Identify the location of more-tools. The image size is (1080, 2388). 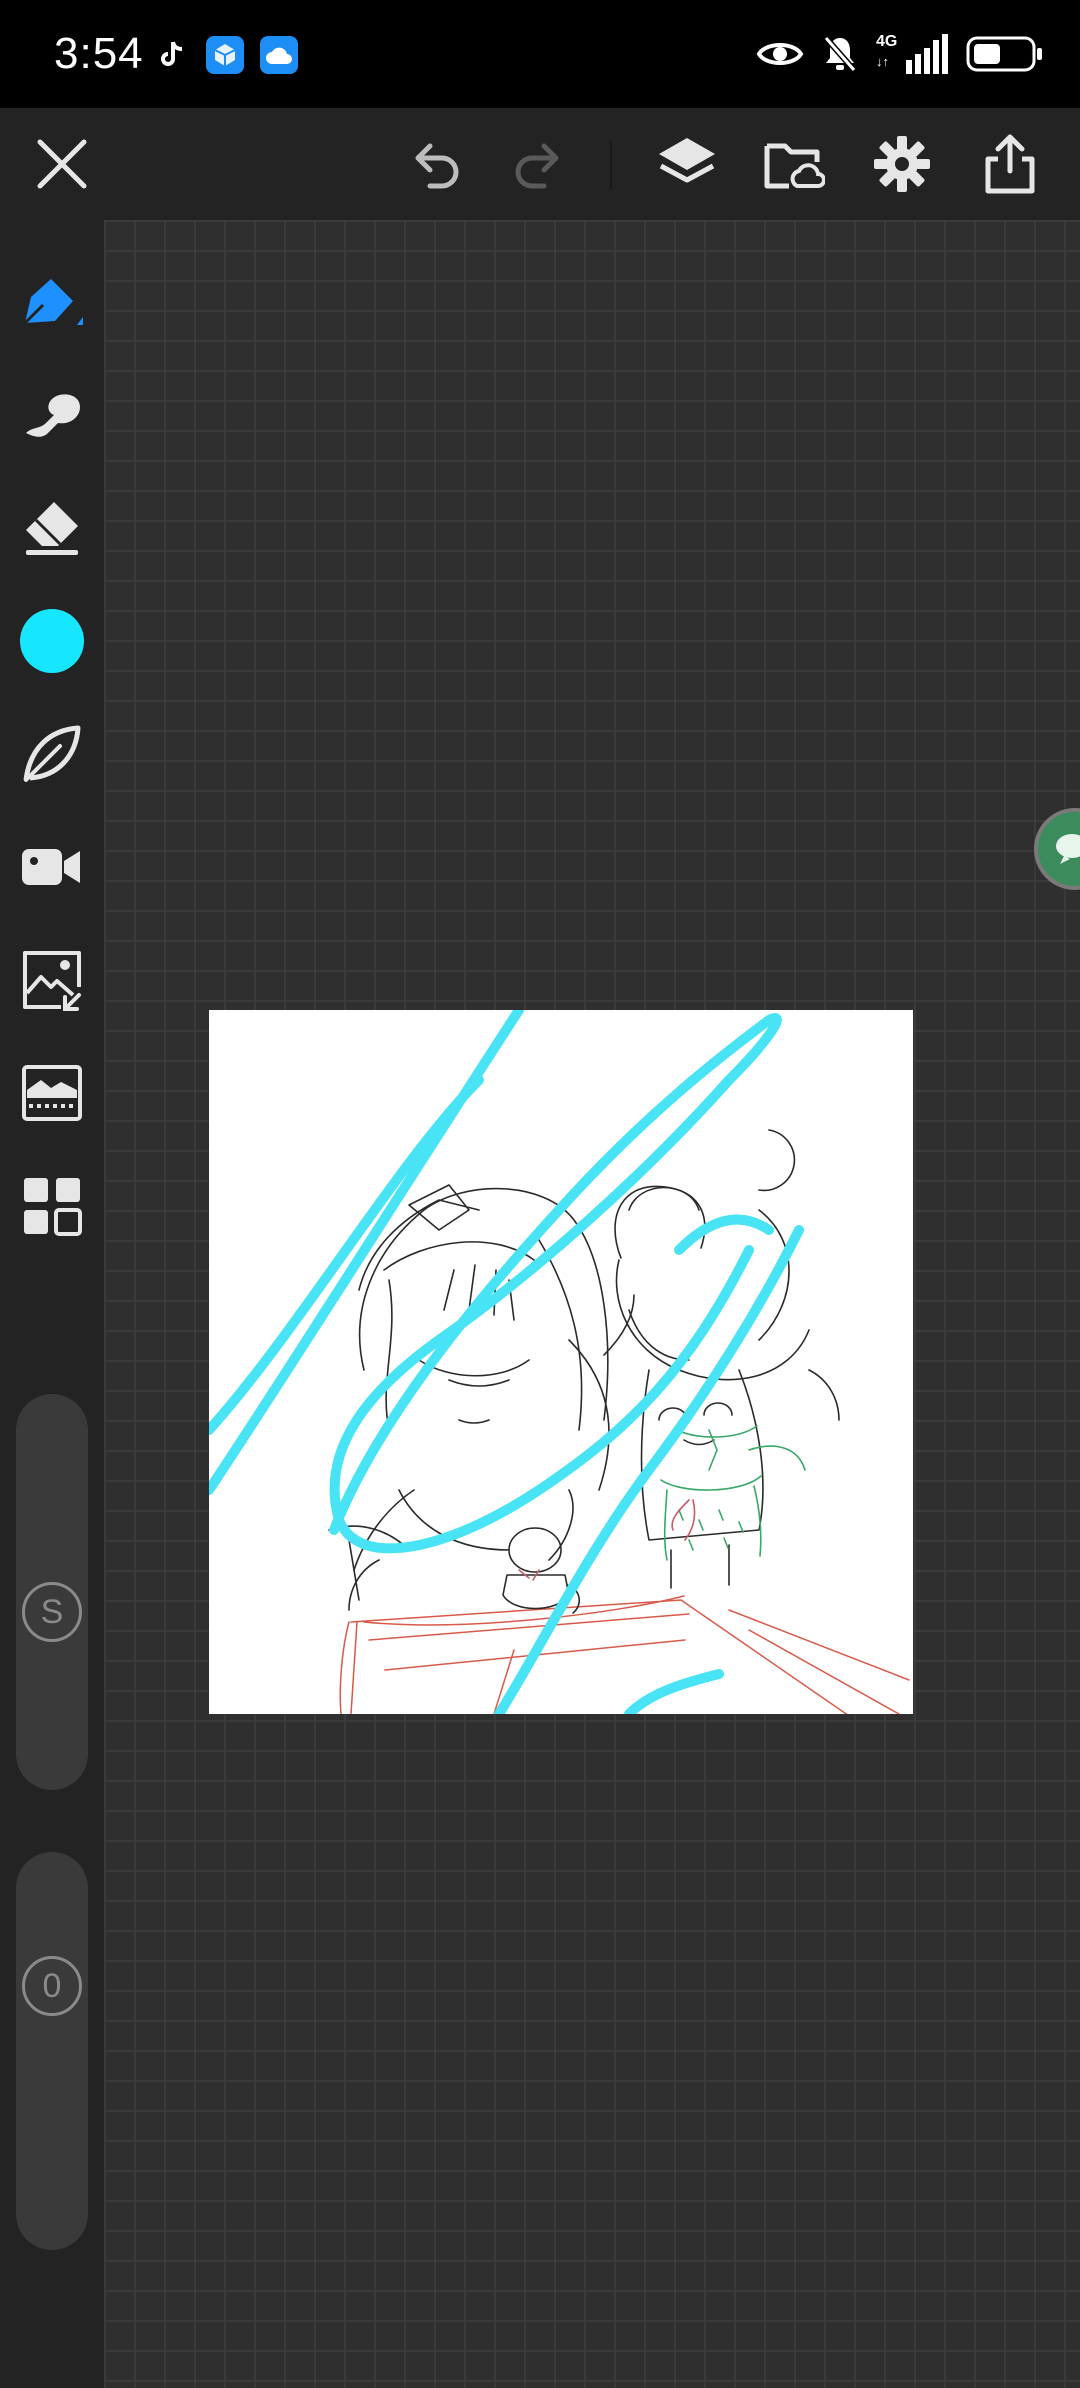
(52, 1206).